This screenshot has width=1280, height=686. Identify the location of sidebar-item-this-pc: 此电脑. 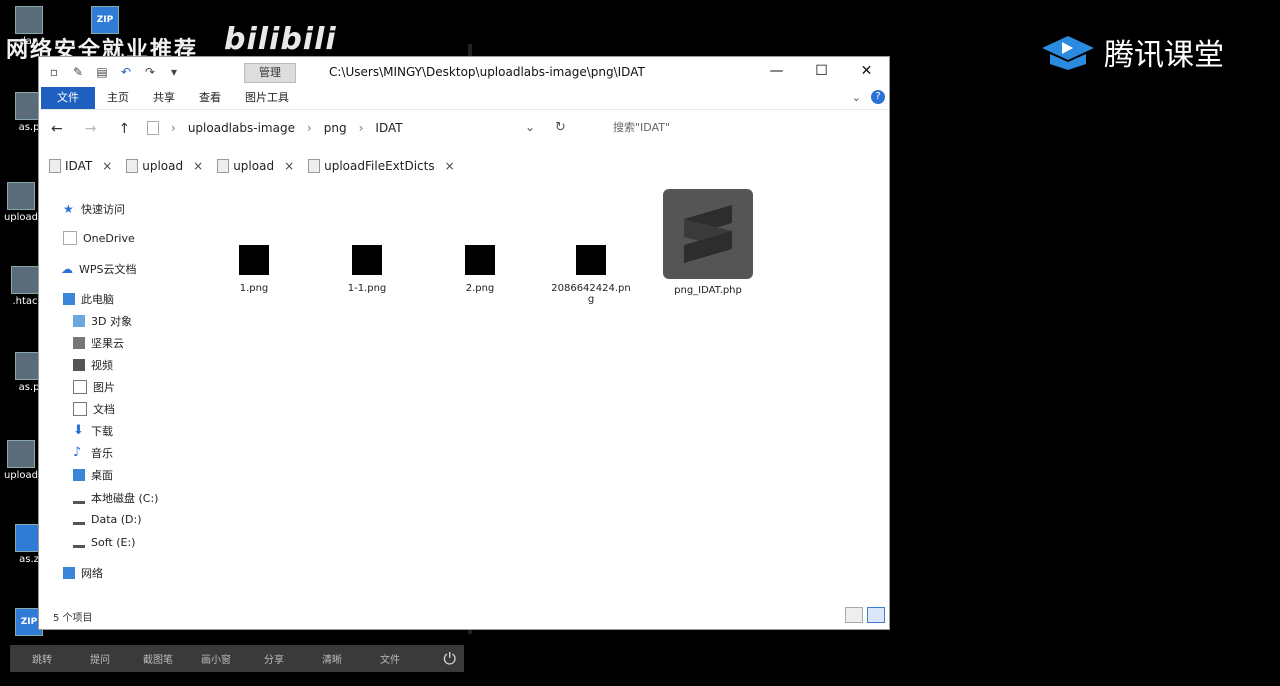
(88, 299).